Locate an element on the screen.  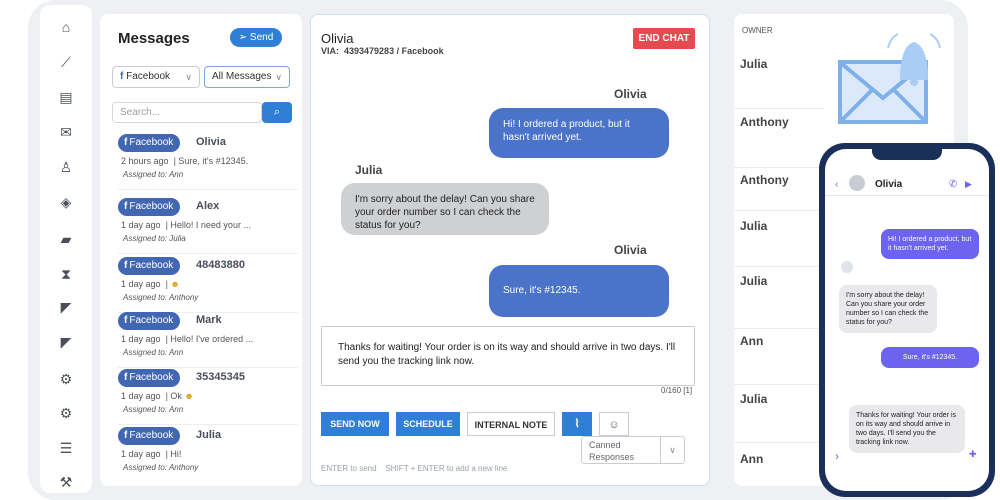
mail-icon: ✉ is located at coordinates (66, 132).